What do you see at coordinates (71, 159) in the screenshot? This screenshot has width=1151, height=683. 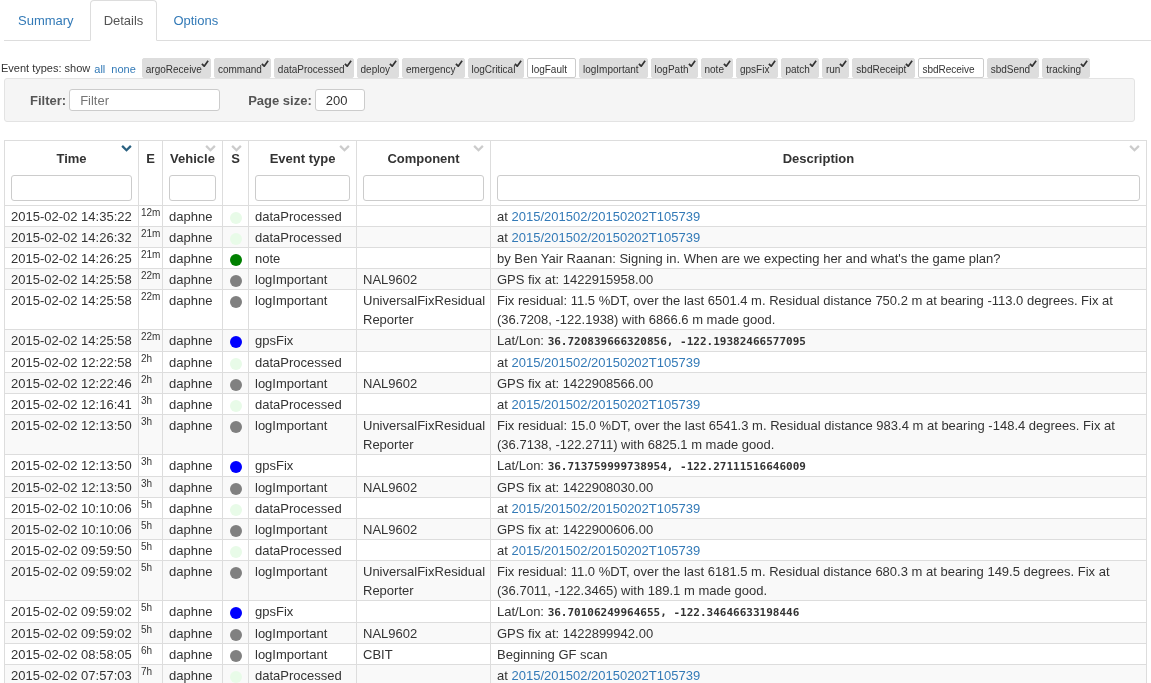 I see `column-header: Time` at bounding box center [71, 159].